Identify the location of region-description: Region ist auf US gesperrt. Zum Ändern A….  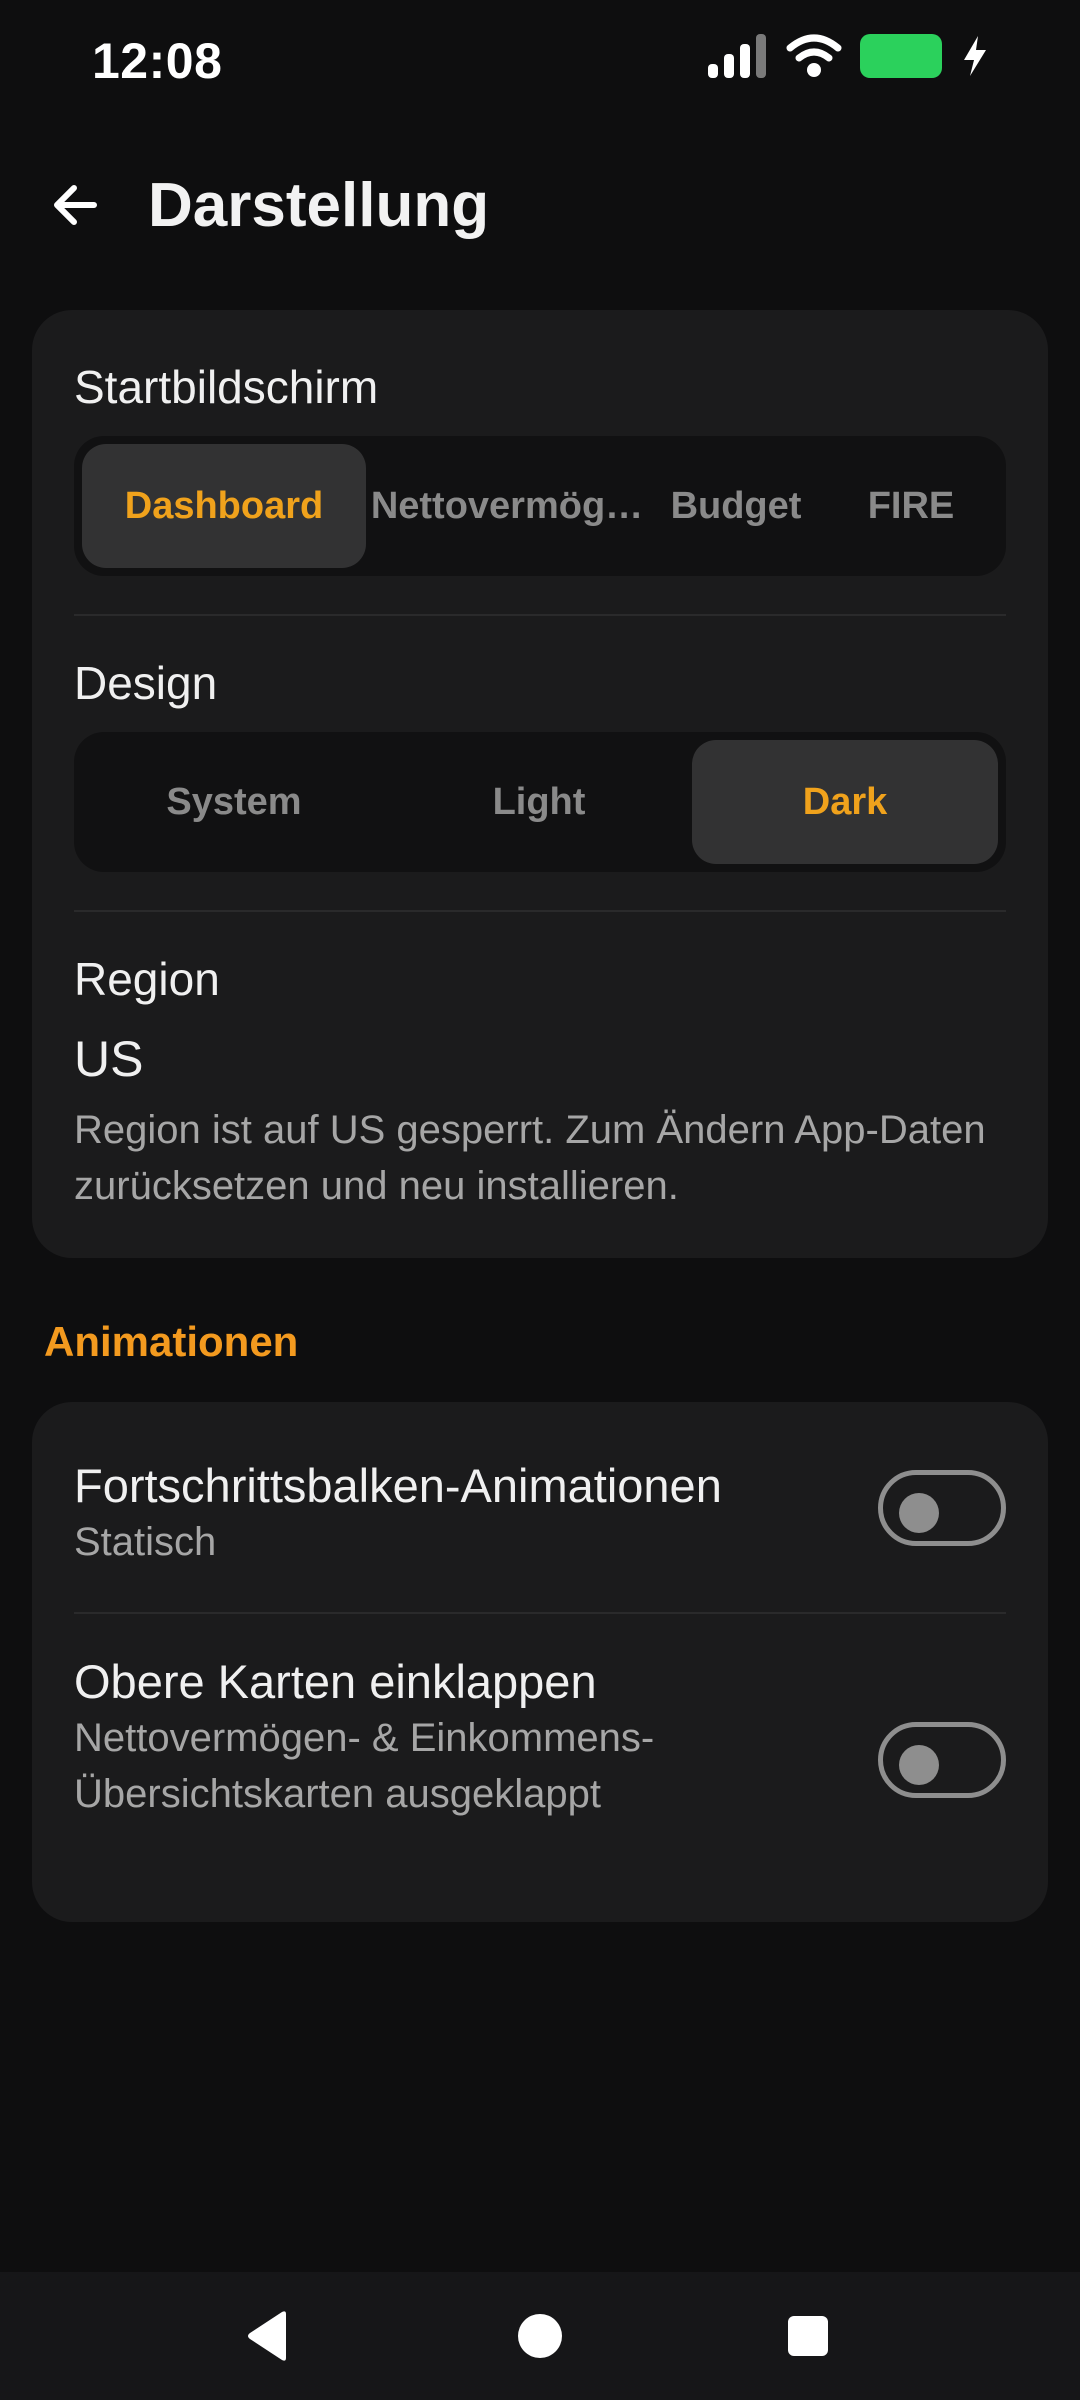
(530, 1158).